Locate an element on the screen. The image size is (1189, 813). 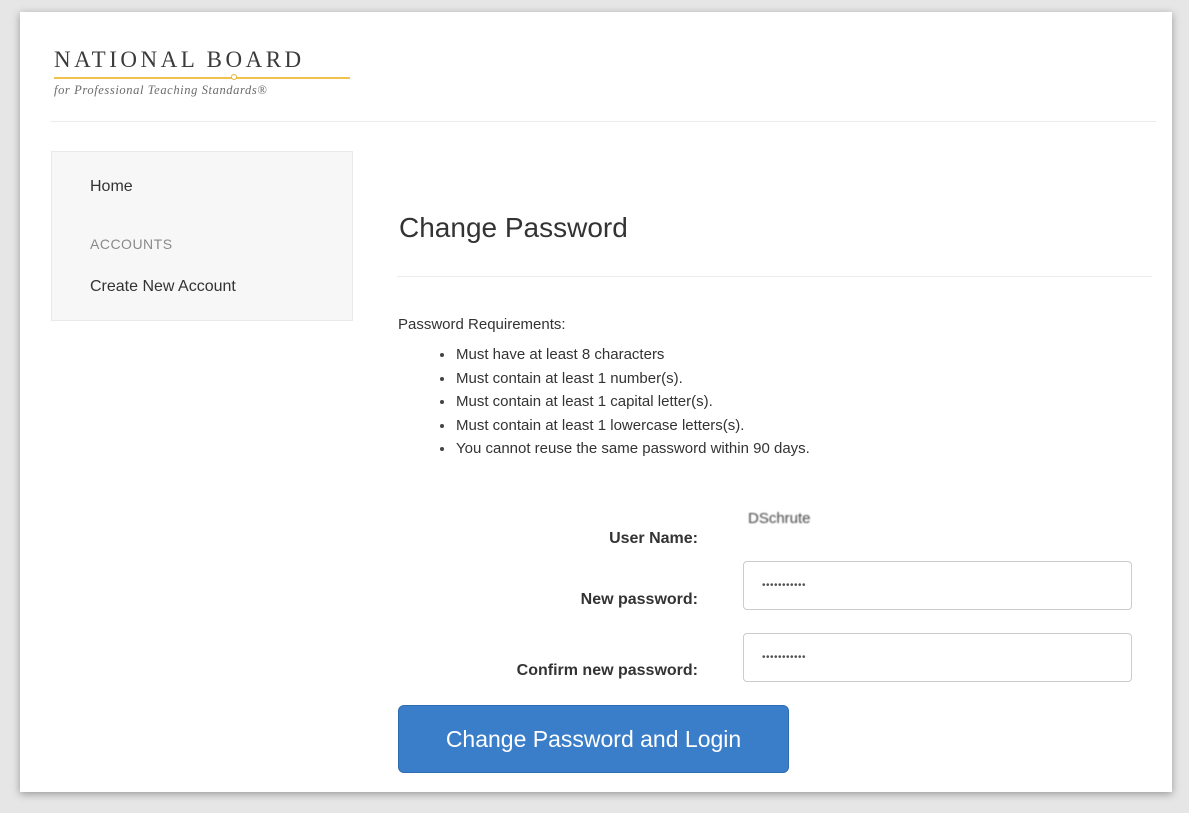
page-title: Change Password is located at coordinates (513, 227).